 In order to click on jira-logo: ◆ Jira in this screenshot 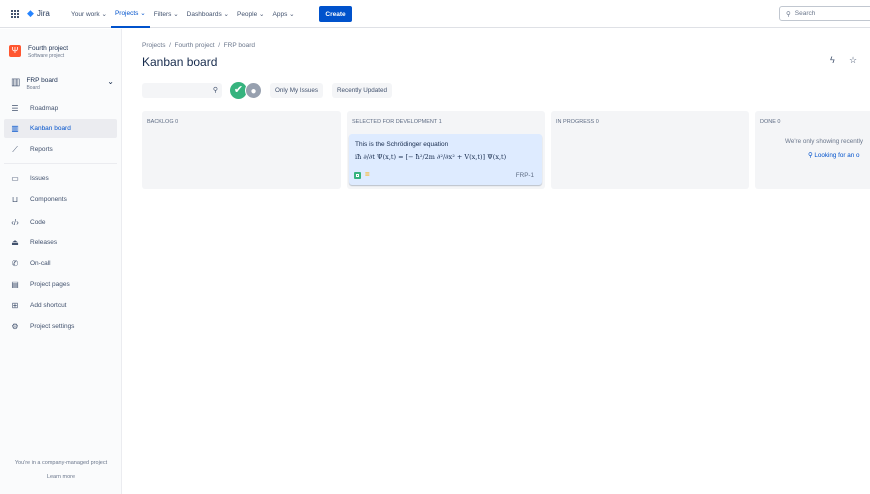, I will do `click(38, 13)`.